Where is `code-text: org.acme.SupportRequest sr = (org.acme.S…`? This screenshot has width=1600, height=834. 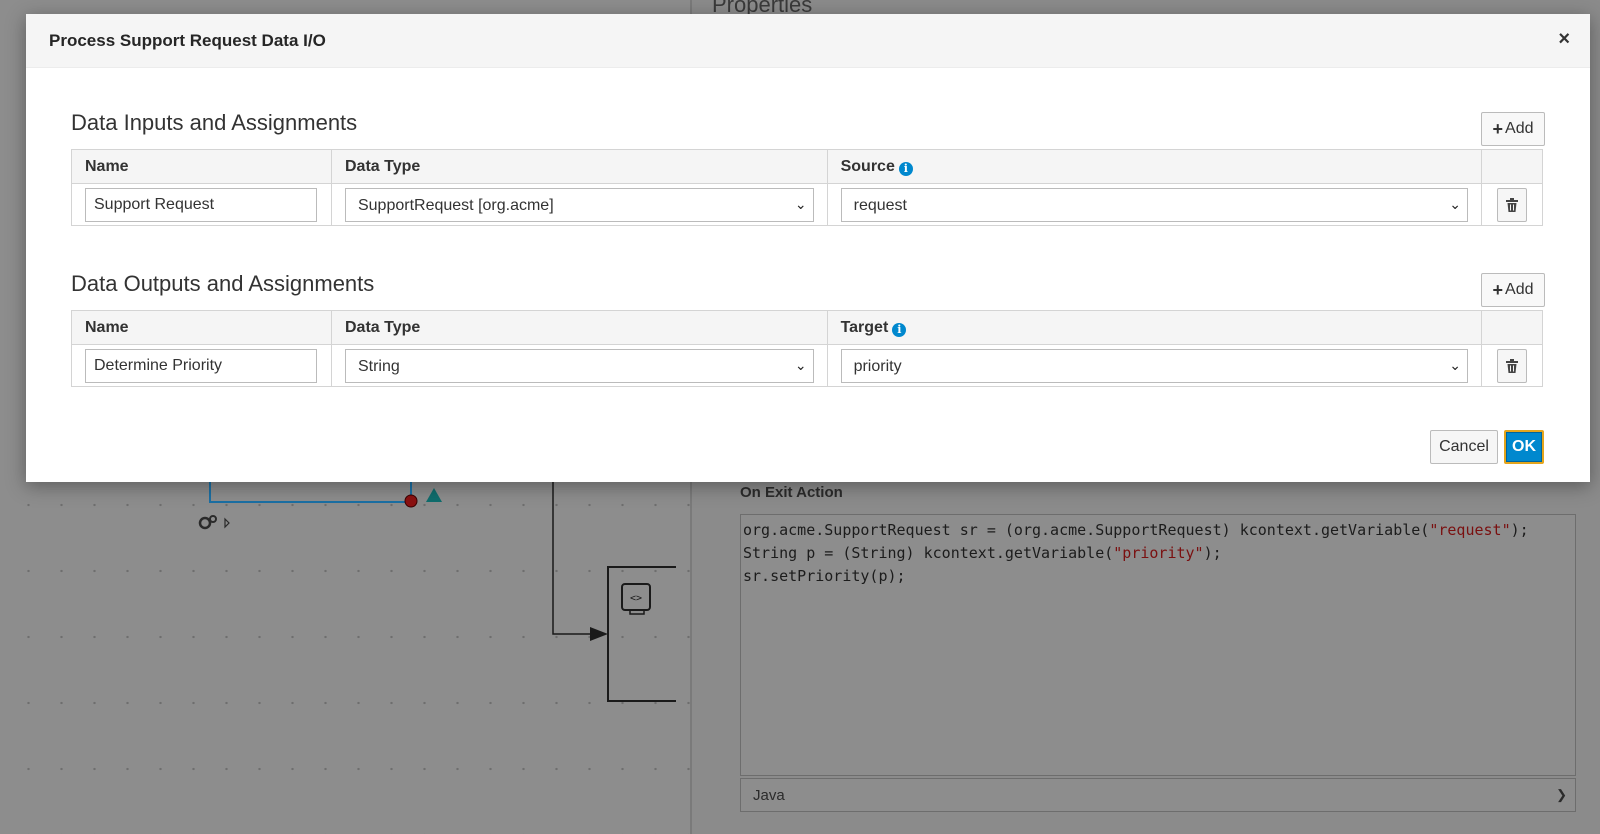 code-text: org.acme.SupportRequest sr = (org.acme.S… is located at coordinates (1086, 530).